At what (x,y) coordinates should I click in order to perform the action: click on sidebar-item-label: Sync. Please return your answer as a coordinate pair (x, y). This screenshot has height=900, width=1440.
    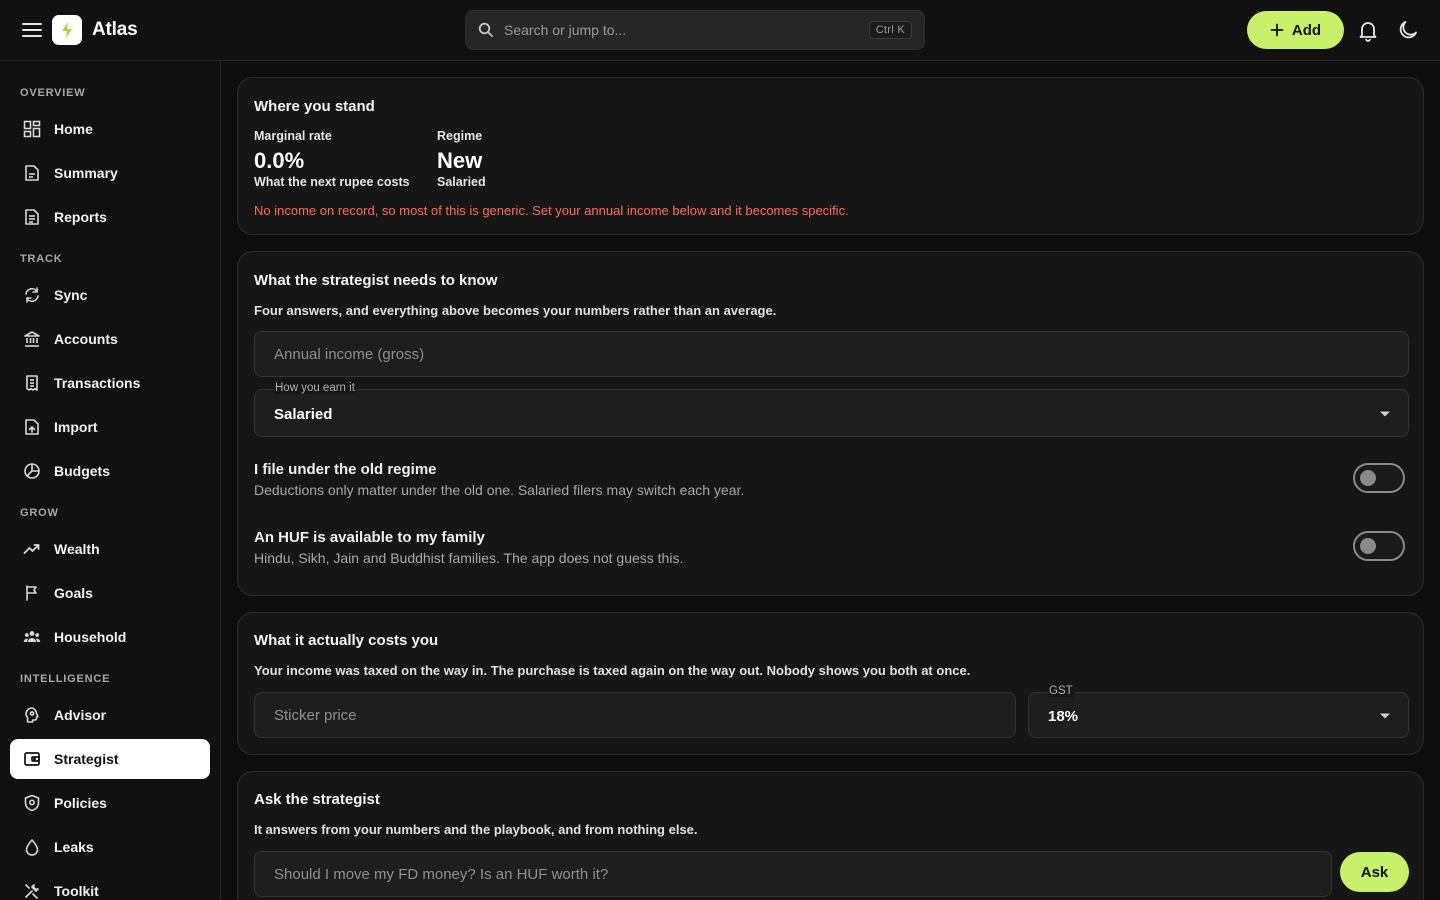
    Looking at the image, I should click on (71, 295).